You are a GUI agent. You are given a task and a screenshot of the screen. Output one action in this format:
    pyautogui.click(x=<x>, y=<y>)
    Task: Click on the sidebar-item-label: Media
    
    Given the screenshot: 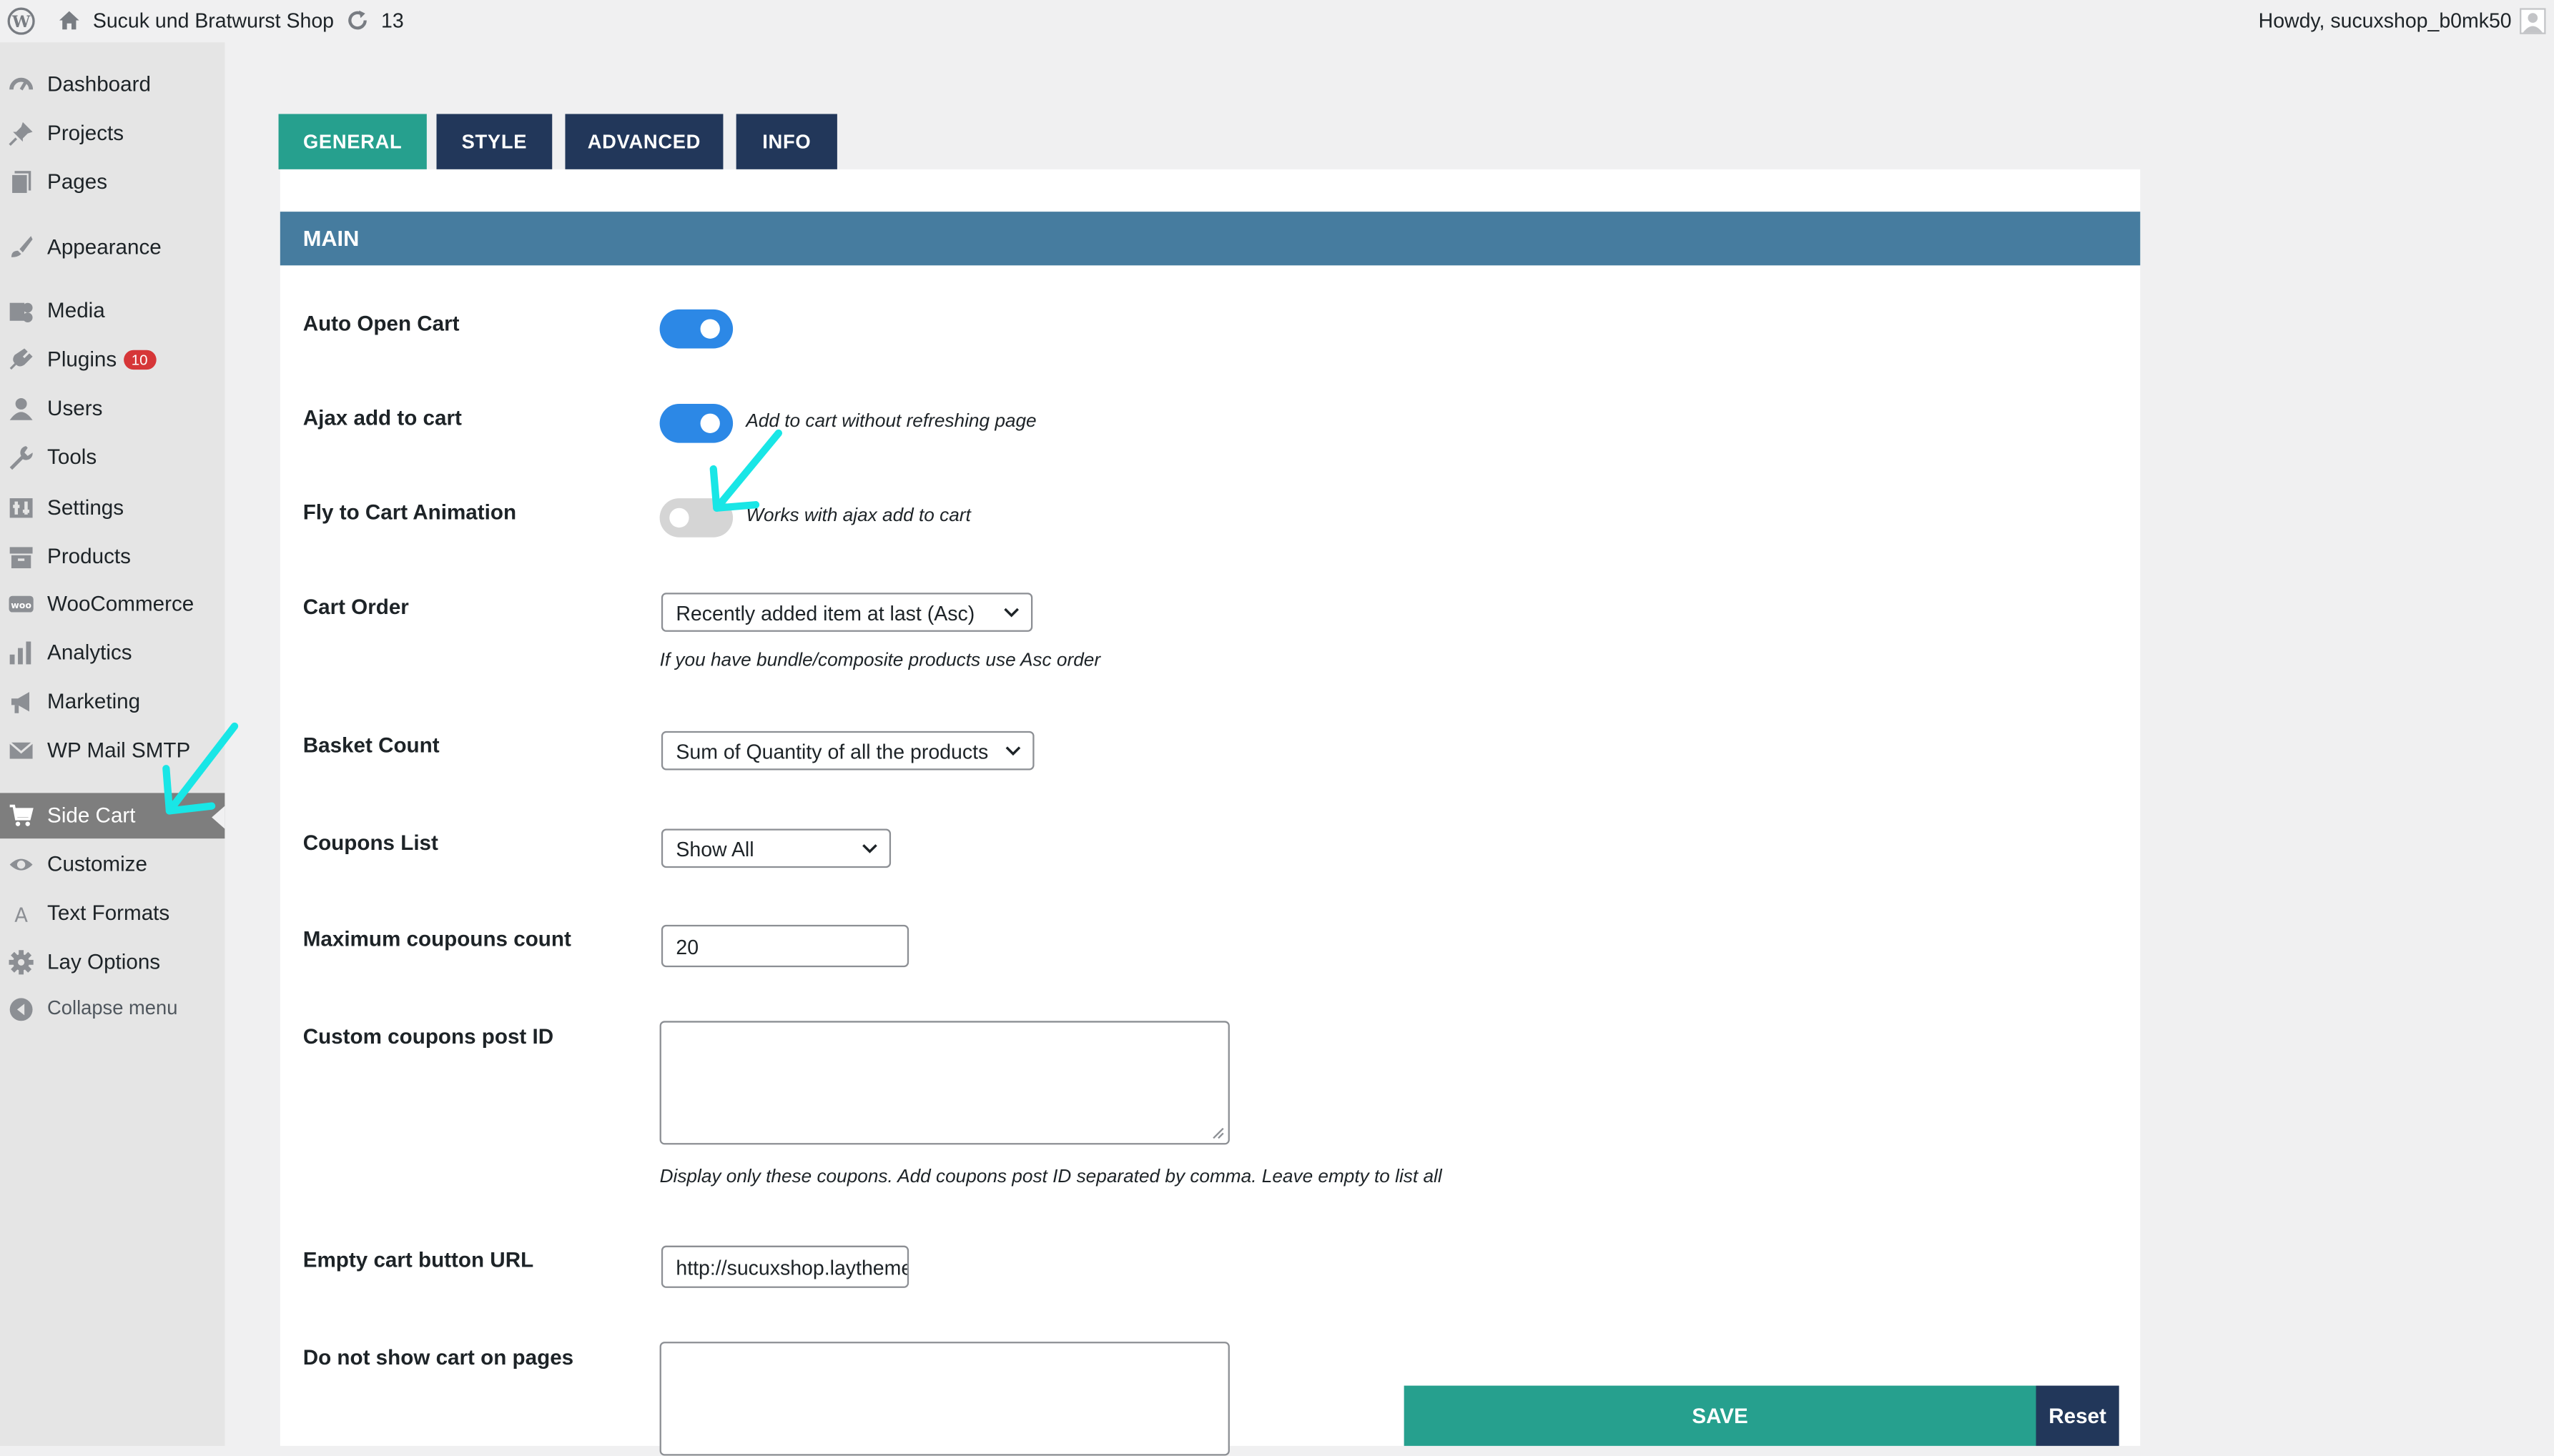 What is the action you would take?
    pyautogui.click(x=76, y=310)
    